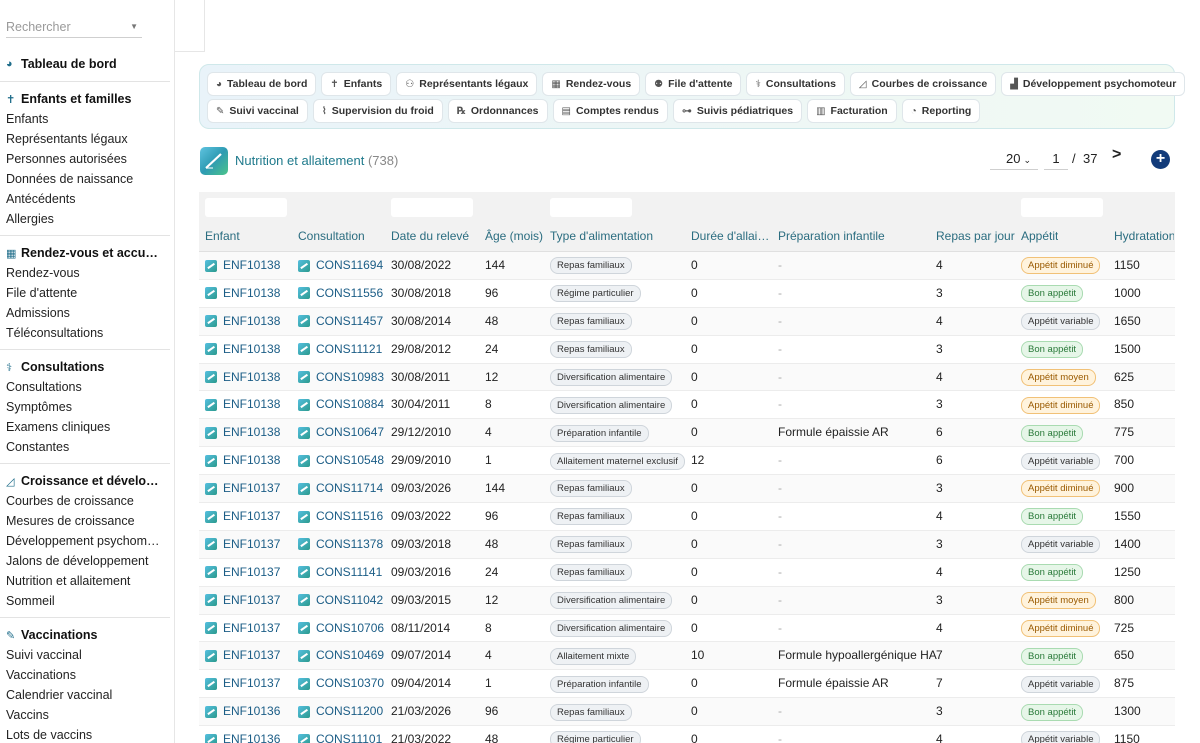 The width and height of the screenshot is (1200, 743). Describe the element at coordinates (340, 265) in the screenshot. I see `consultation-link: CONS11694` at that location.